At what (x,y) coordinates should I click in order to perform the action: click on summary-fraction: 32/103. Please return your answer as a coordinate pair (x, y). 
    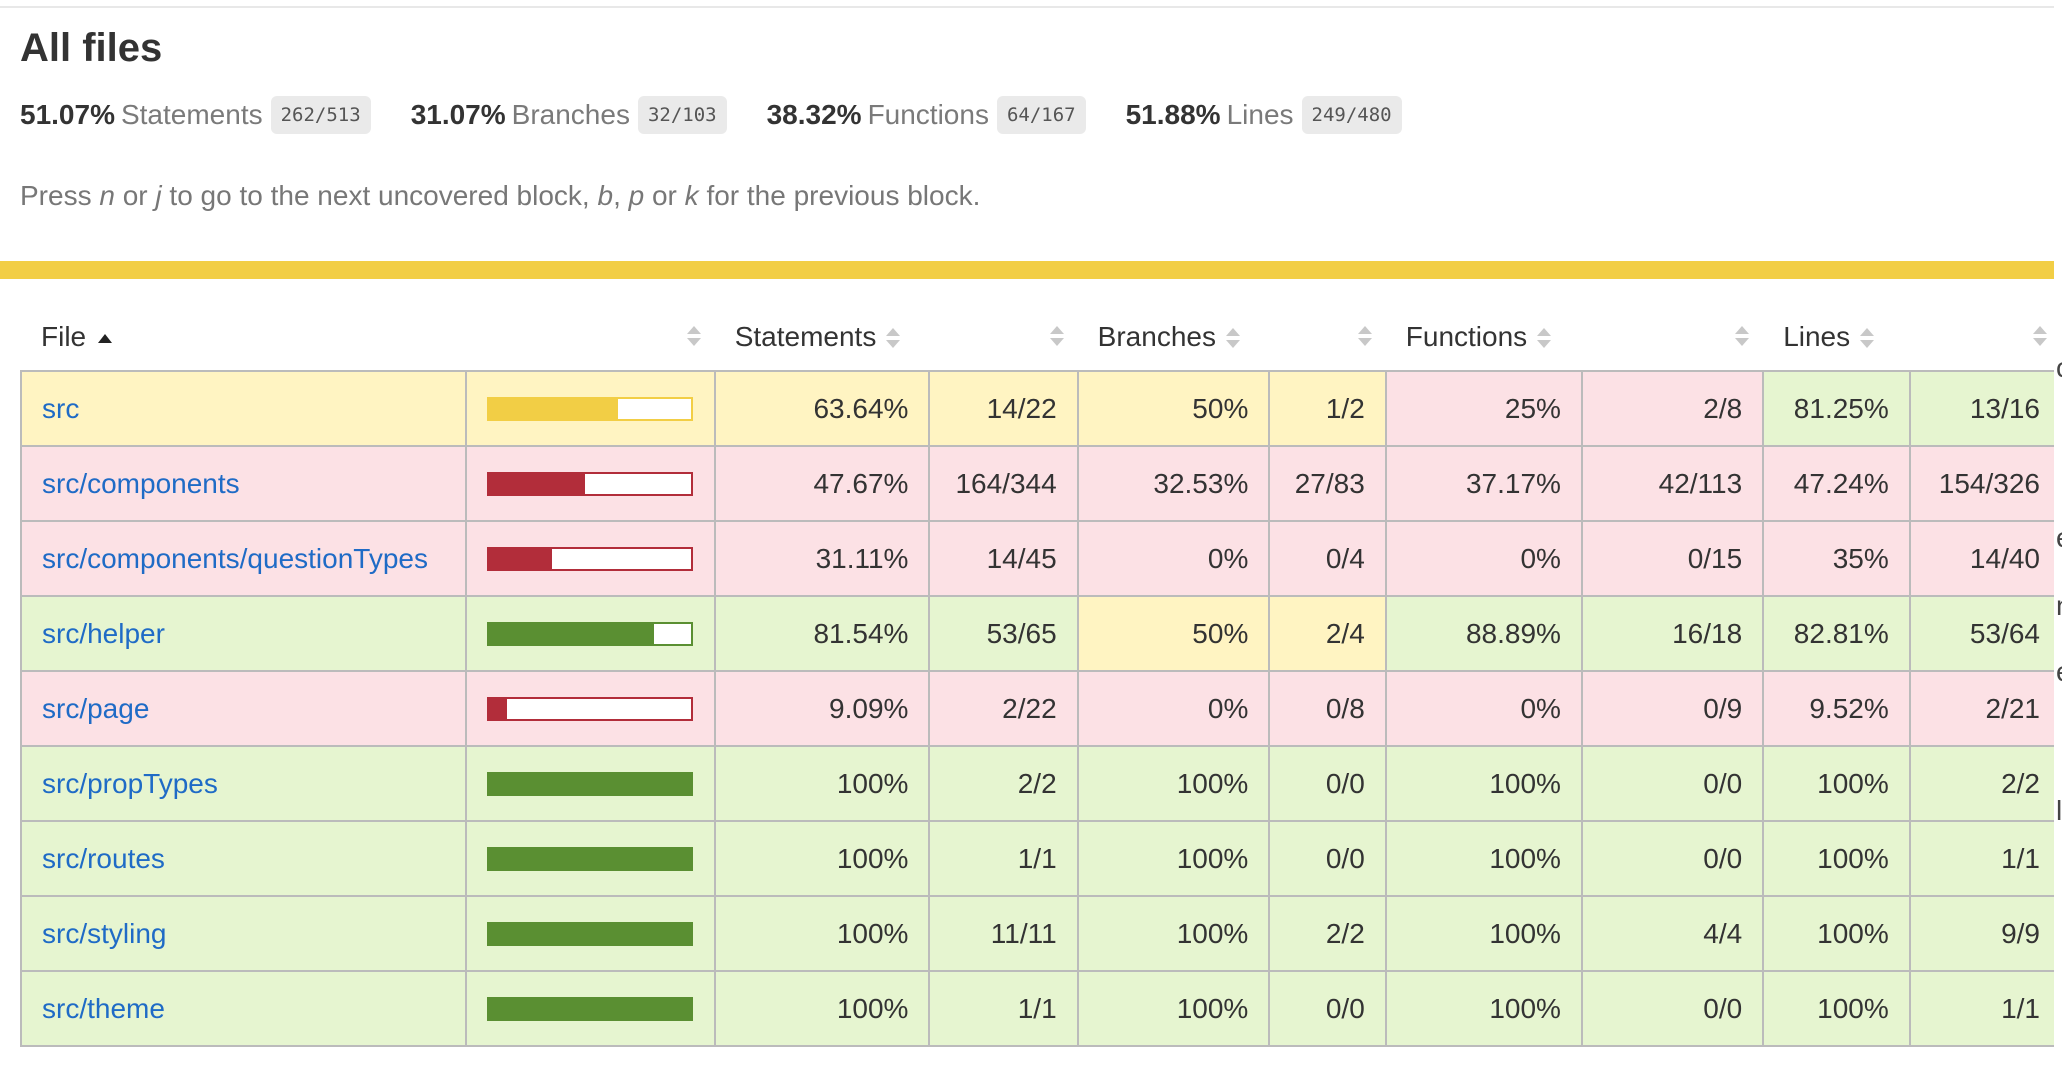
    Looking at the image, I should click on (682, 115).